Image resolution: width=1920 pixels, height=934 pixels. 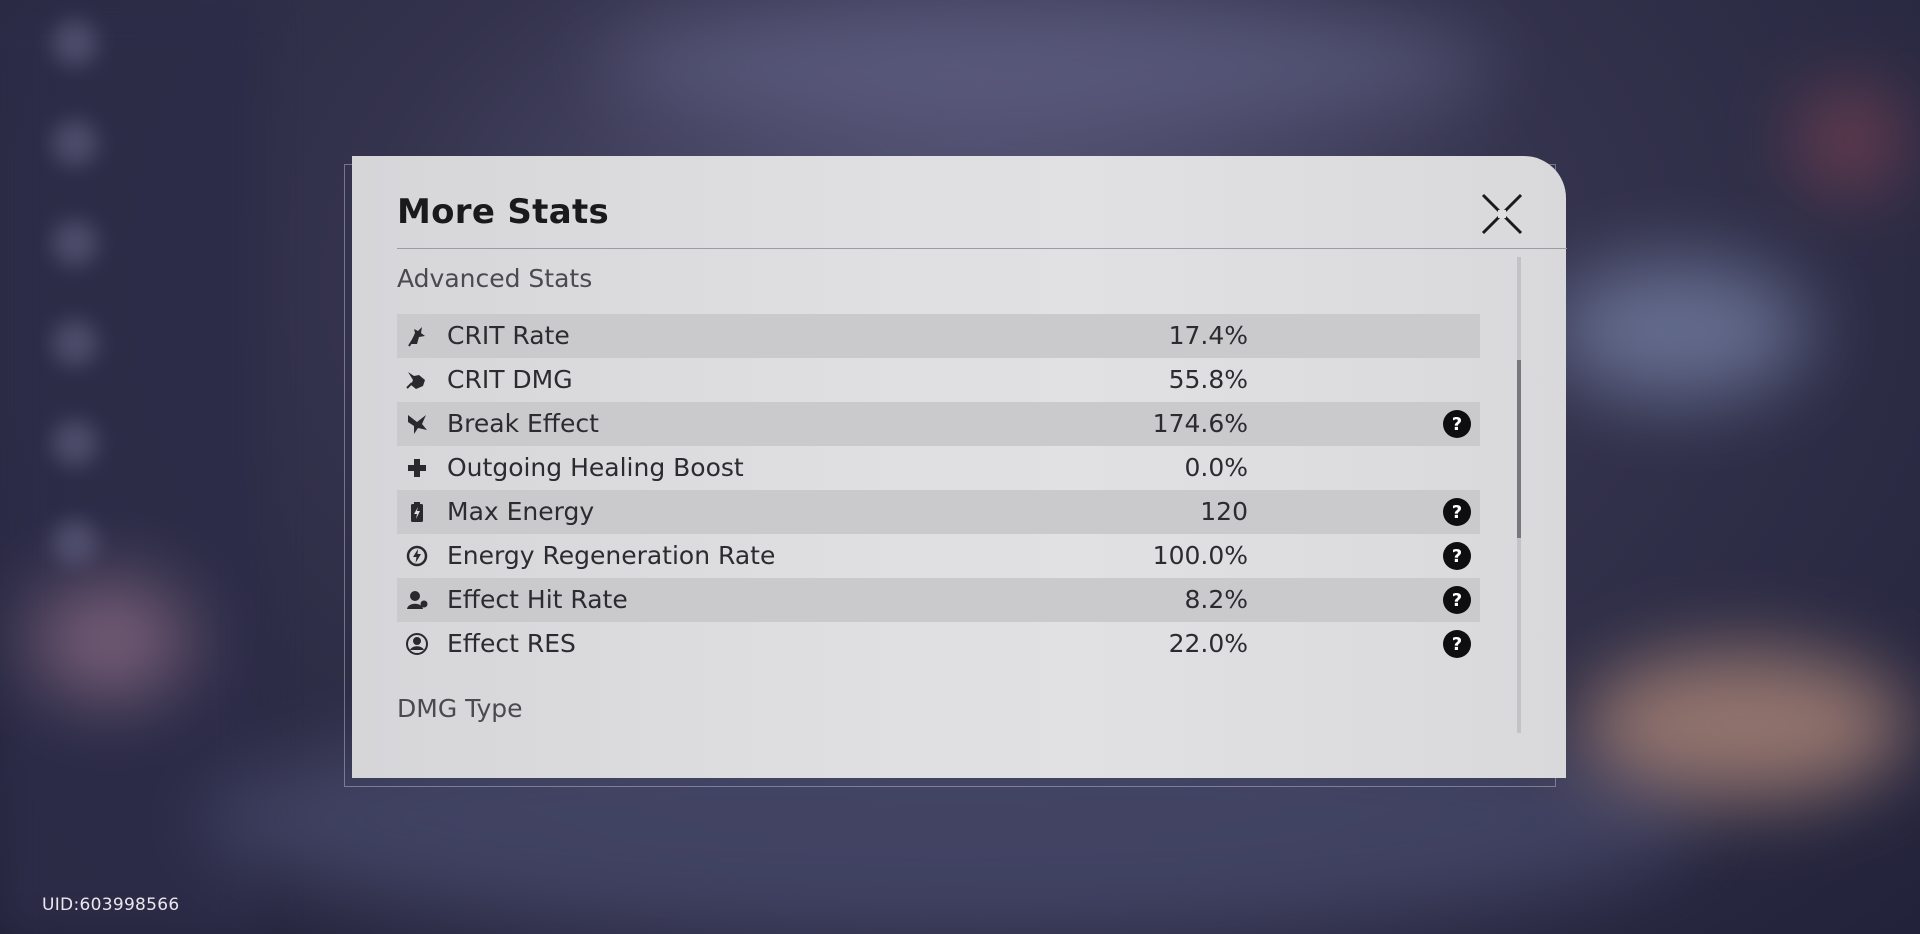 I want to click on stat-label: Outgoing Healing Boost, so click(x=595, y=467).